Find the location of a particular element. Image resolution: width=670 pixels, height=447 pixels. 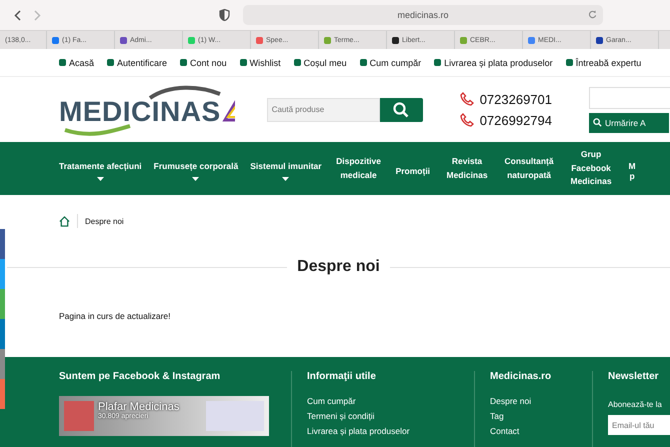

shield-icon is located at coordinates (224, 15).